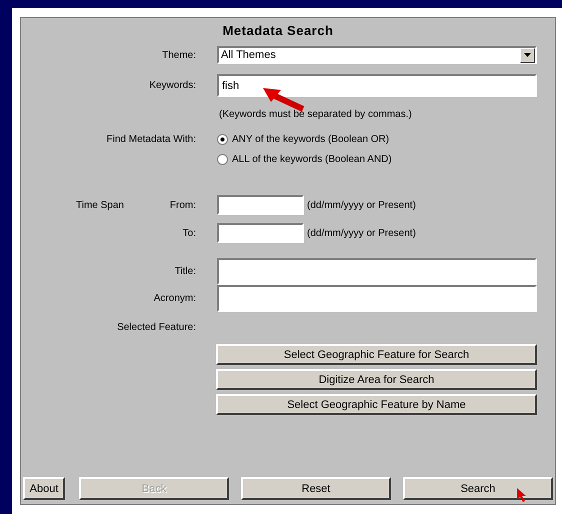  Describe the element at coordinates (312, 159) in the screenshot. I see `radio-label: ALL of the keywords (Boolean AND)` at that location.